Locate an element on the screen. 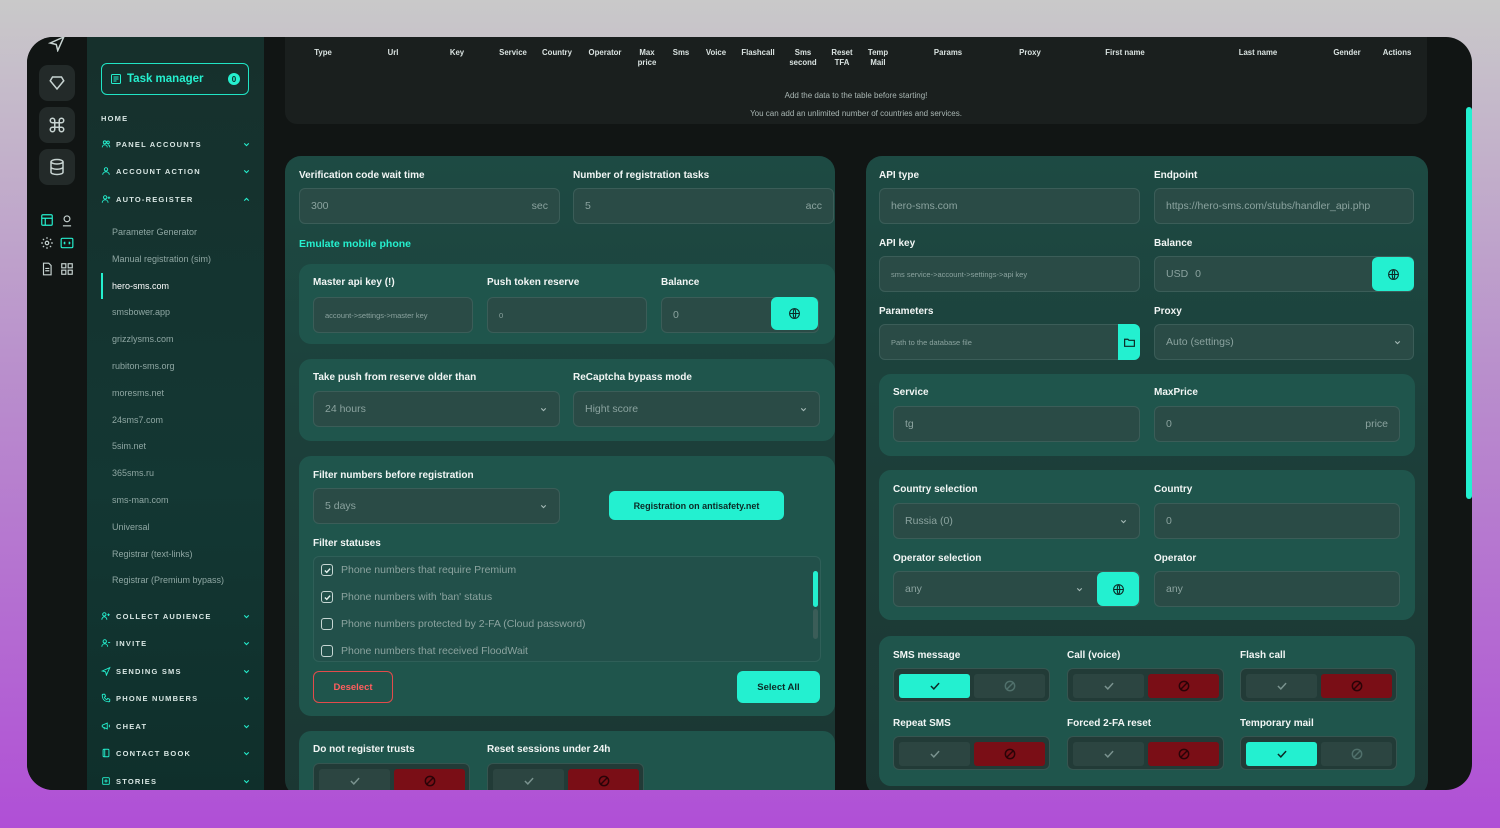  sidebar-sub-item: smsbower.app is located at coordinates (141, 312).